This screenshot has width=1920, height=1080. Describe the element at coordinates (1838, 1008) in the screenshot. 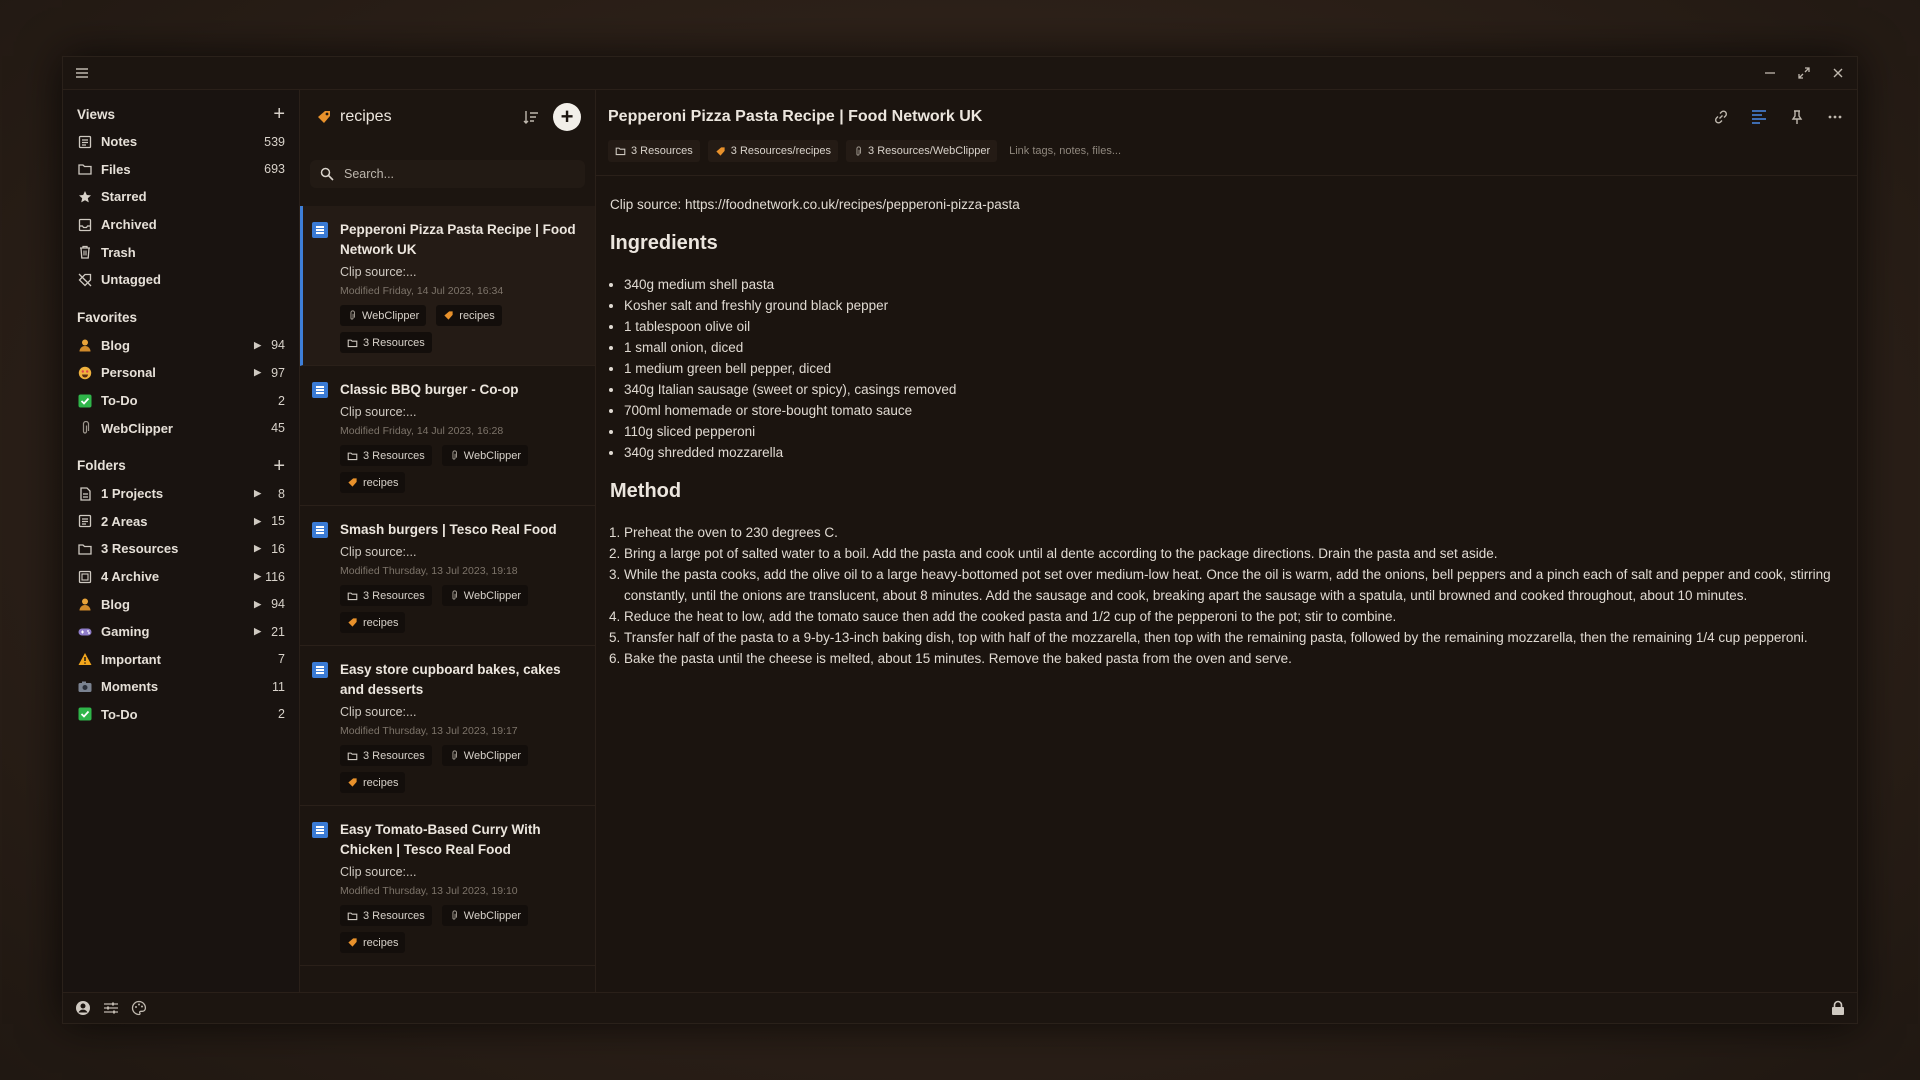

I see `lock-icon` at that location.